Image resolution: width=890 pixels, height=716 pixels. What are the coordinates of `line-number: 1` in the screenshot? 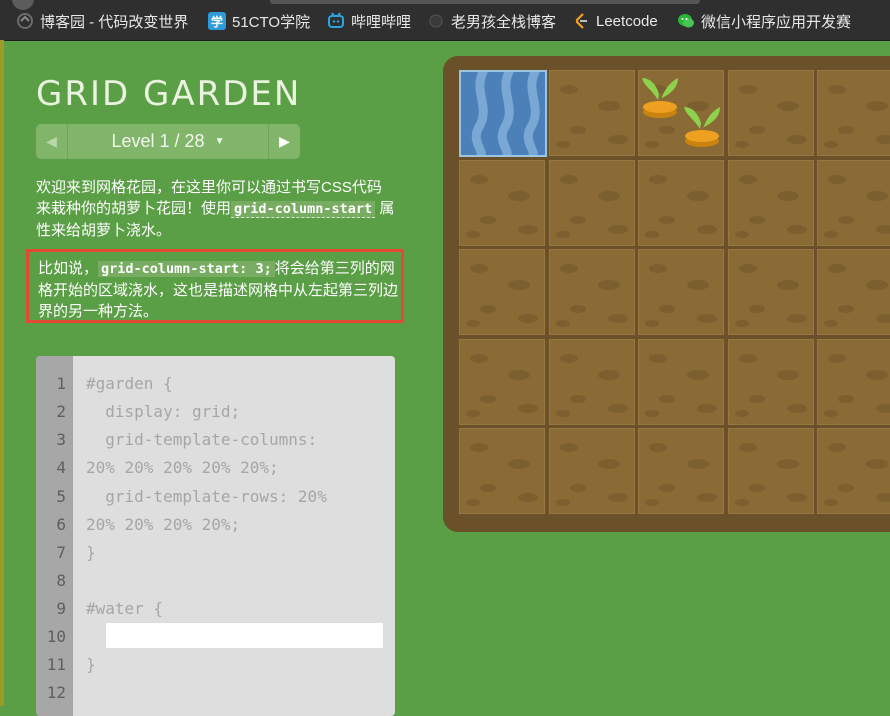 It's located at (61, 383).